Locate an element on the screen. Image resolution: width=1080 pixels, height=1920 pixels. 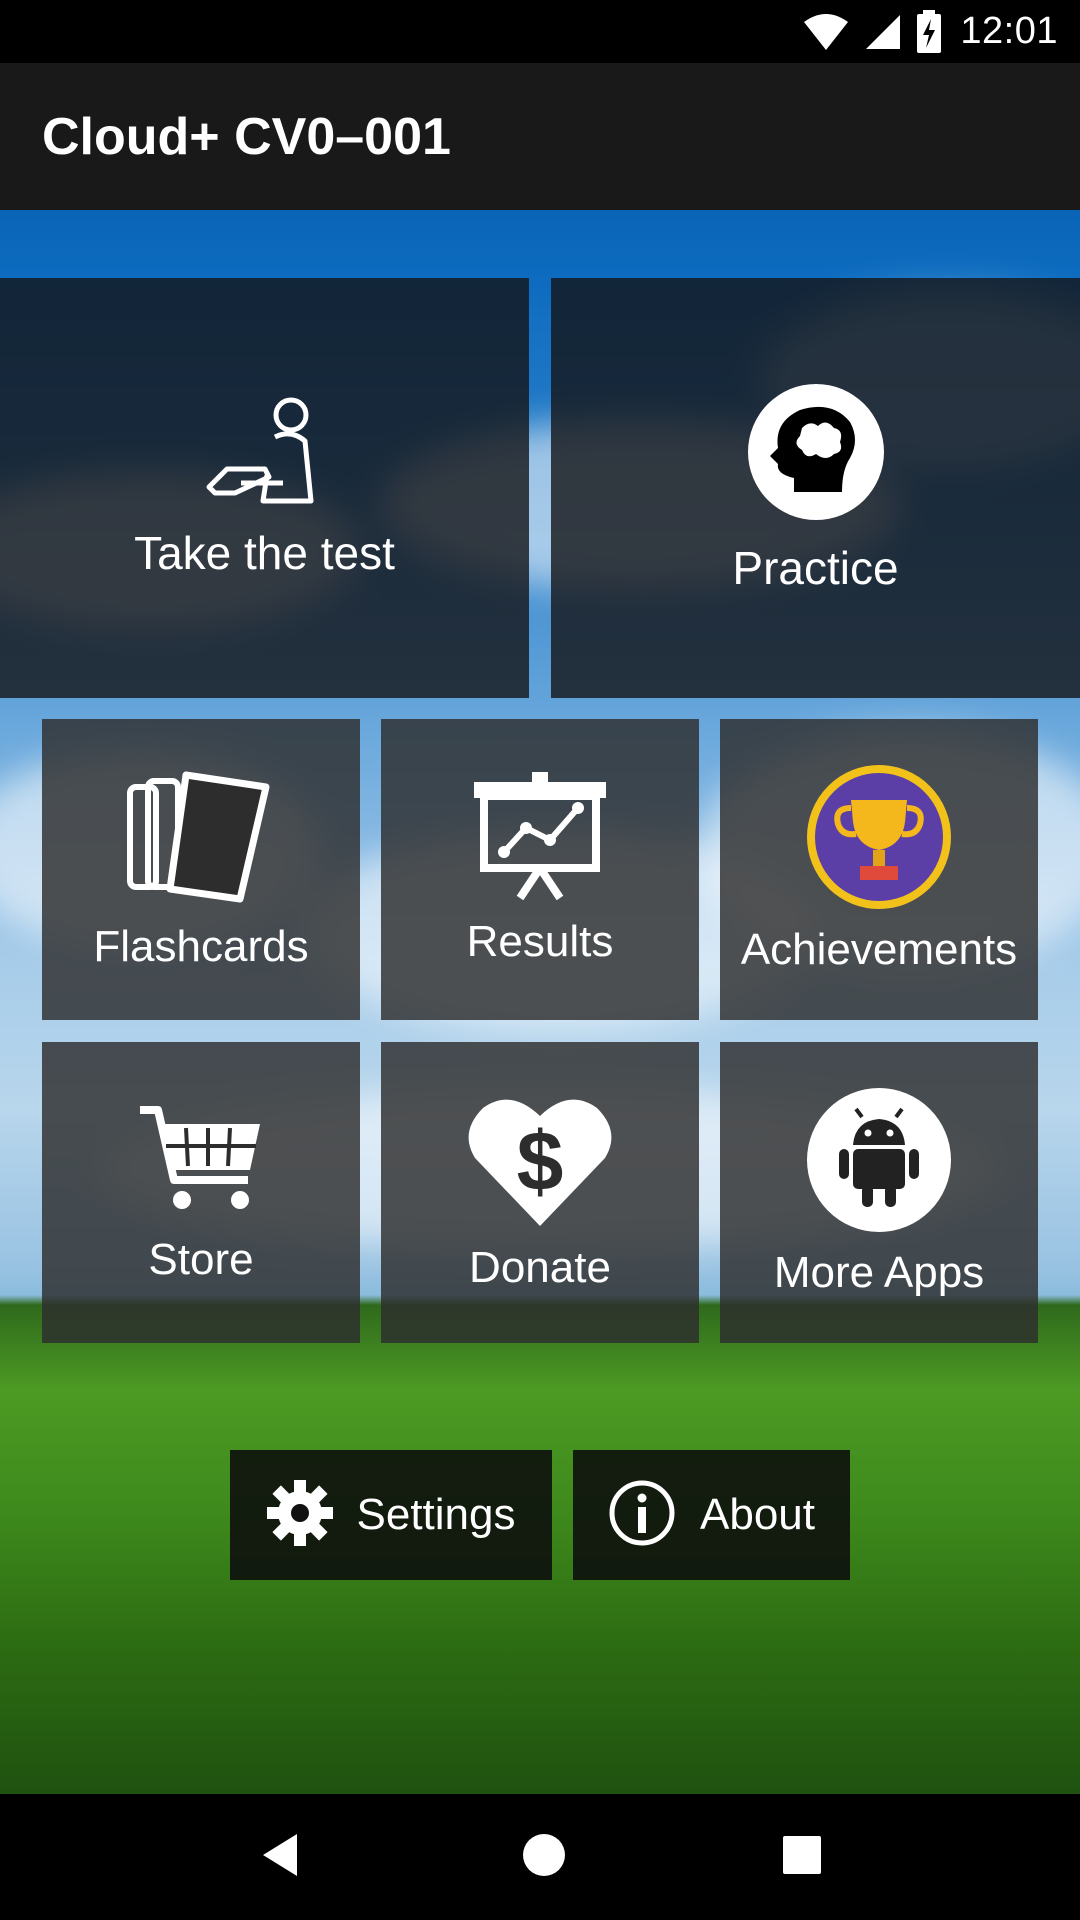
signal-icon is located at coordinates (883, 32).